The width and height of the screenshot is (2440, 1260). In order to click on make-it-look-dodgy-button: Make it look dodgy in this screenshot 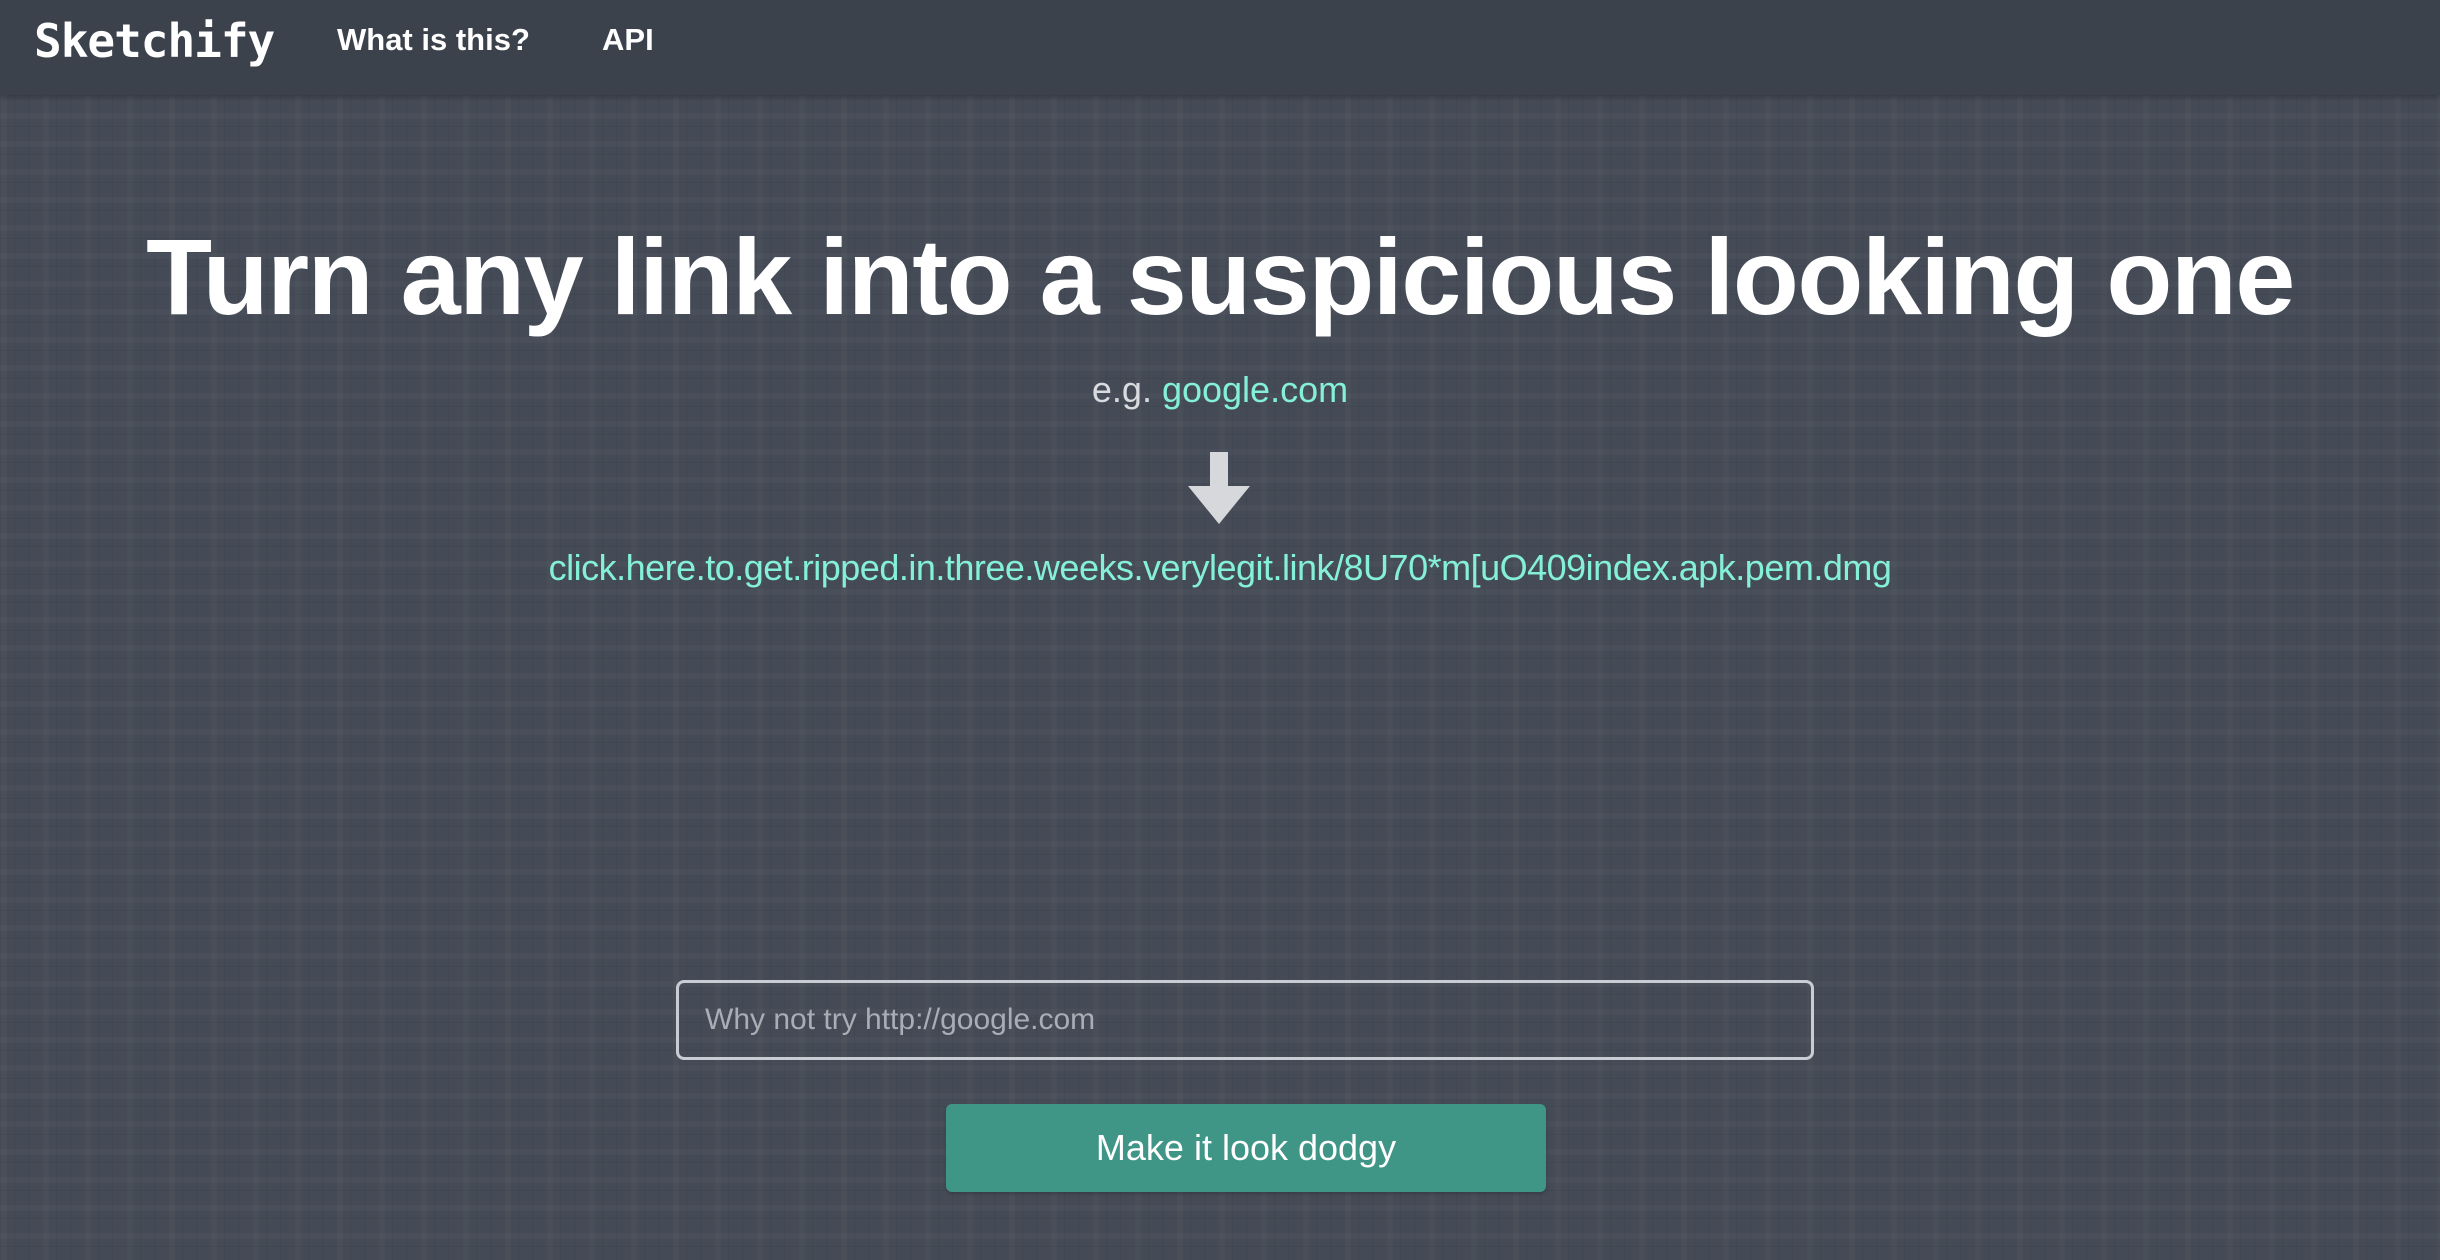, I will do `click(1246, 1148)`.